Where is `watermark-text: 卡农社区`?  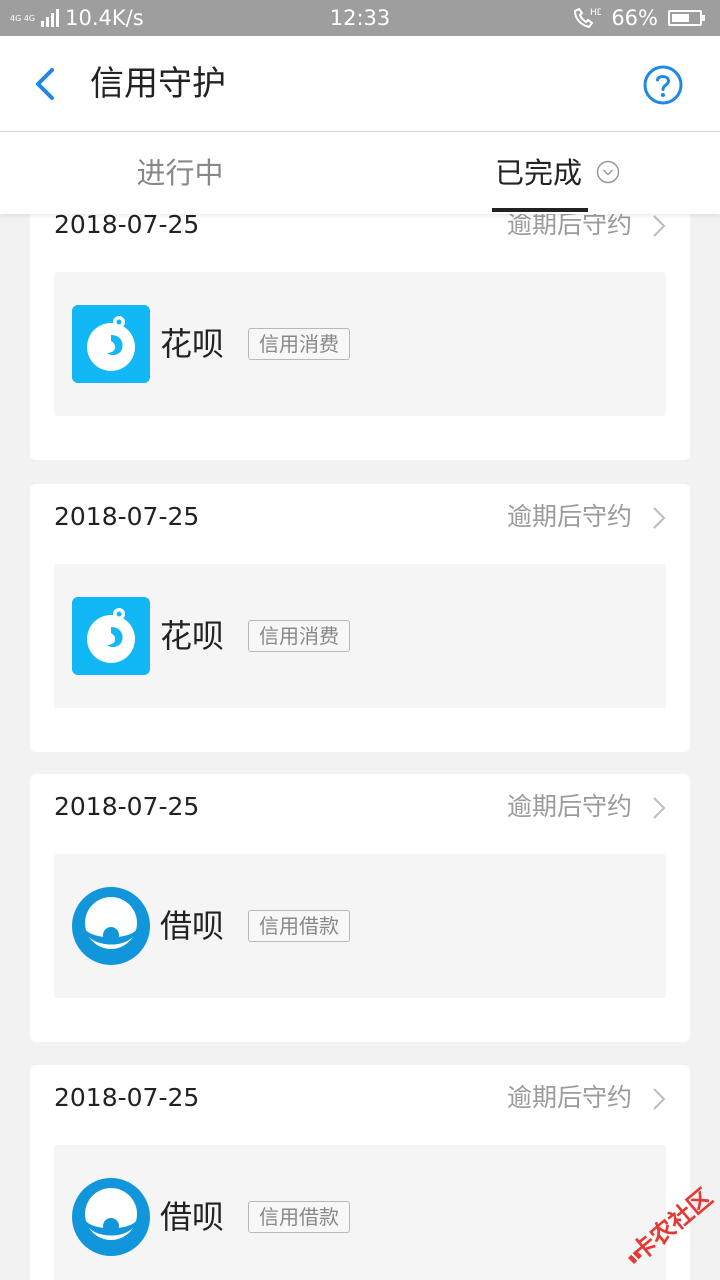
watermark-text: 卡农社区 is located at coordinates (672, 1224).